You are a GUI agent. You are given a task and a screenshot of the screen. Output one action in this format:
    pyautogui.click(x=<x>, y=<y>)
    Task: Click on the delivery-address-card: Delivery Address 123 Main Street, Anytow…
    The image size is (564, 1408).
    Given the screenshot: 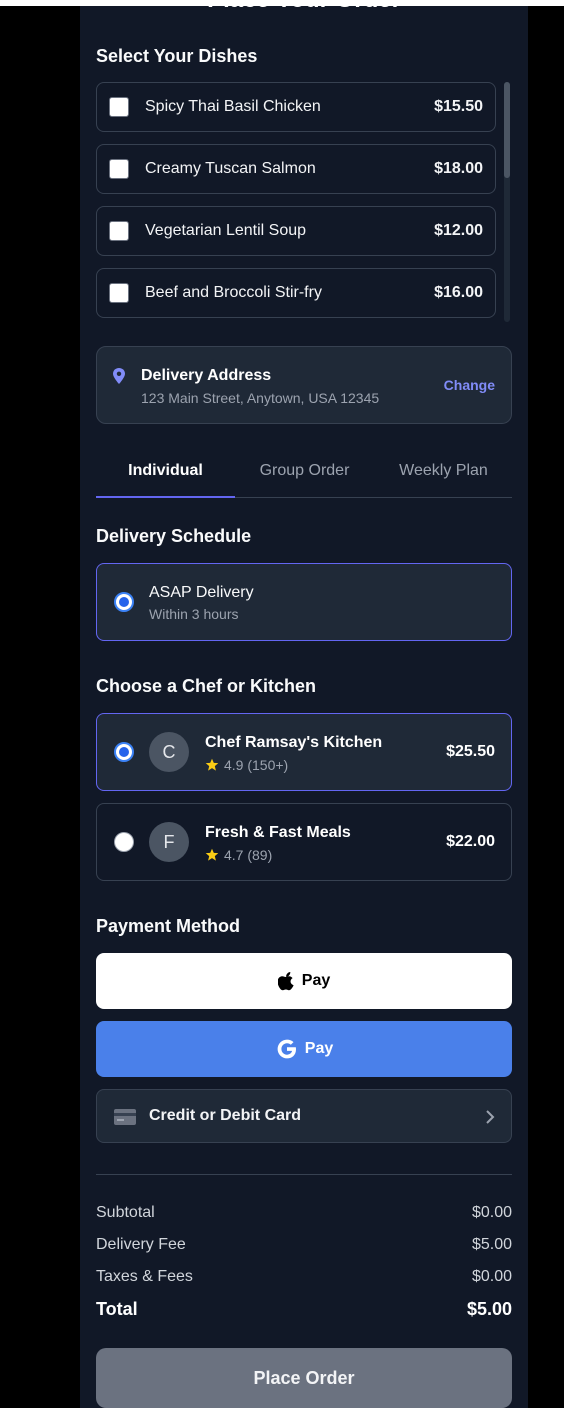 What is the action you would take?
    pyautogui.click(x=304, y=385)
    